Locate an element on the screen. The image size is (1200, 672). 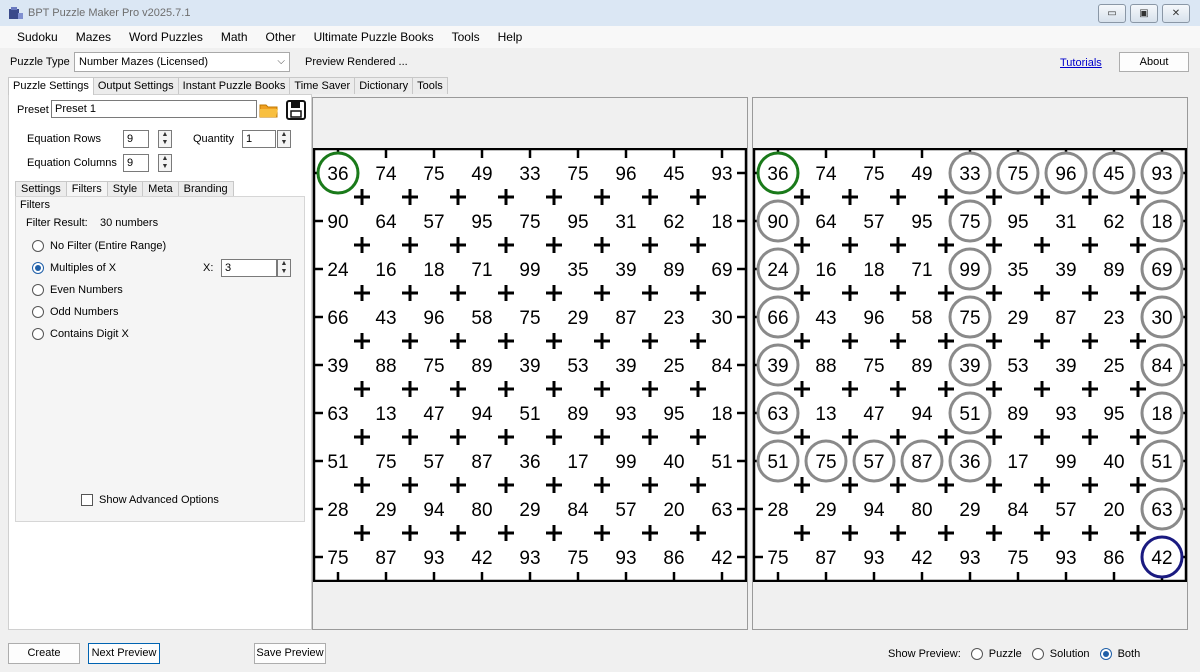
grid-number: 16 is located at coordinates (825, 270).